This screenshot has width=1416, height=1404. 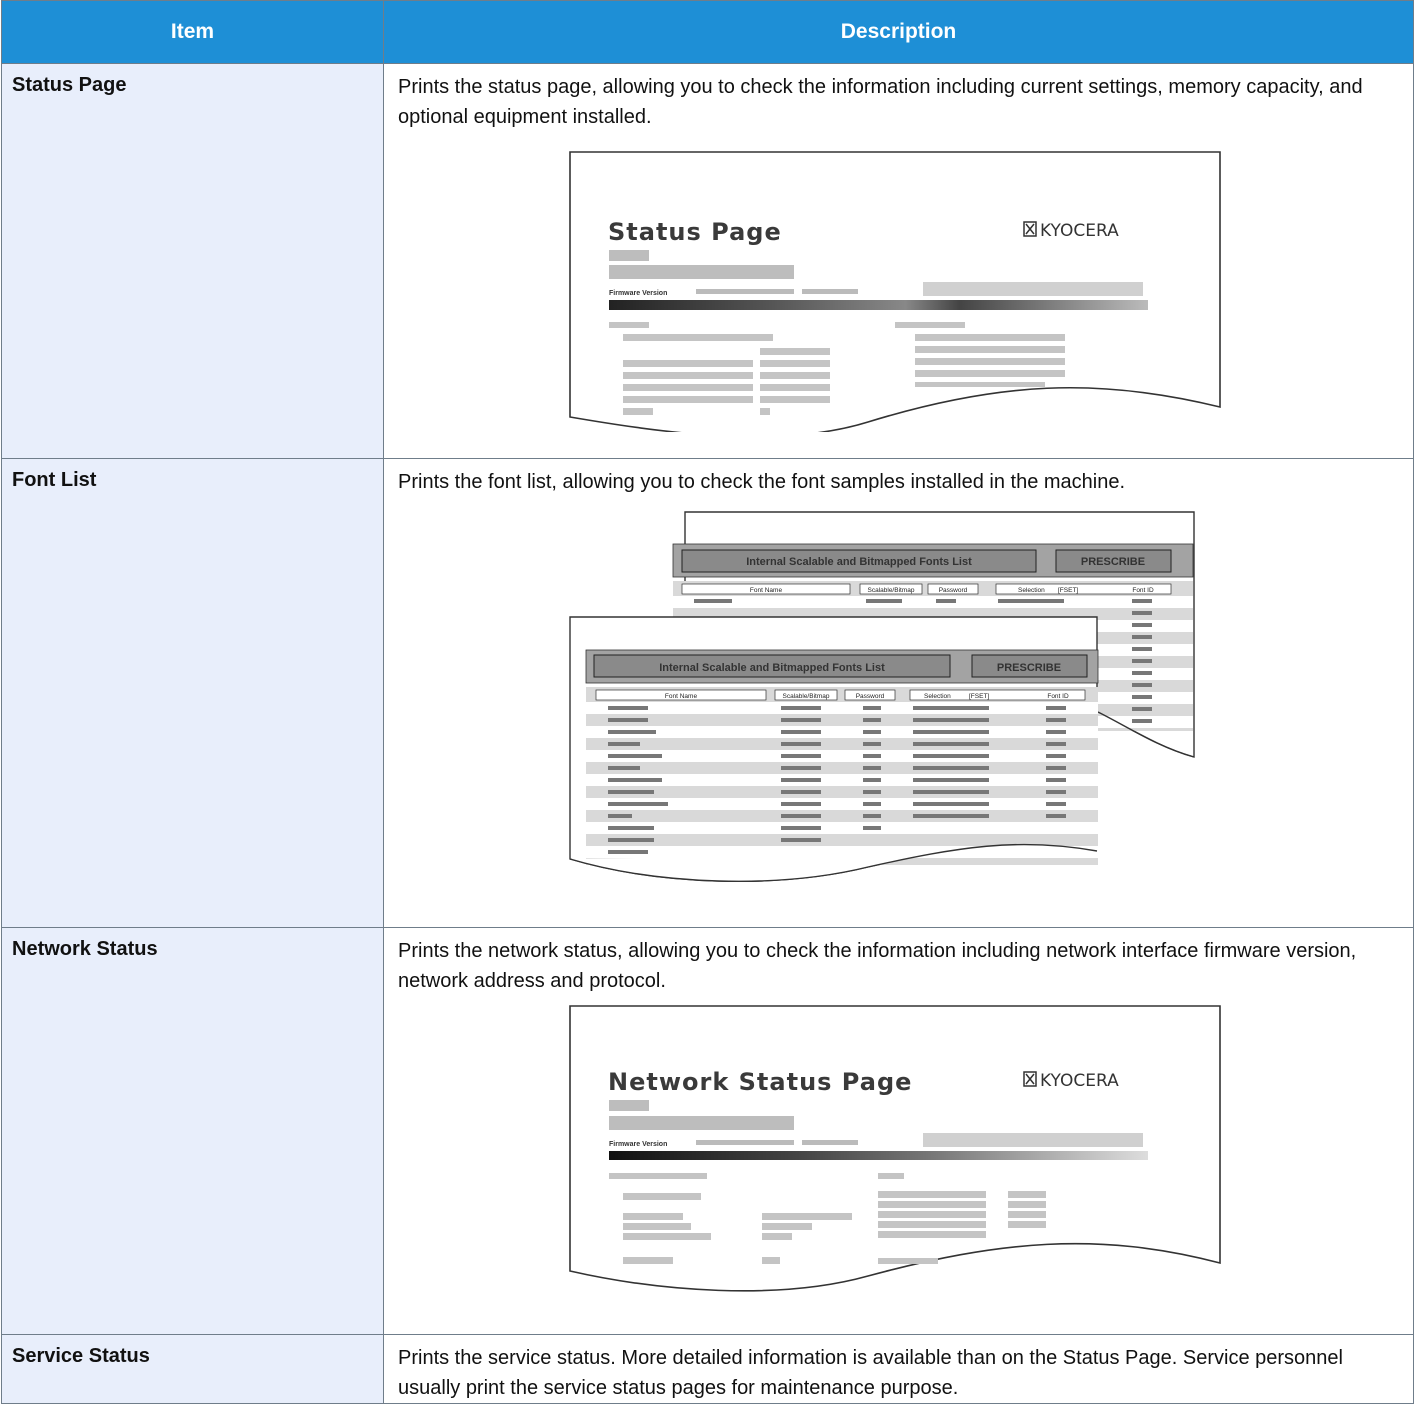 I want to click on font-list-front-badge: PRESCRIBE, so click(x=1029, y=668).